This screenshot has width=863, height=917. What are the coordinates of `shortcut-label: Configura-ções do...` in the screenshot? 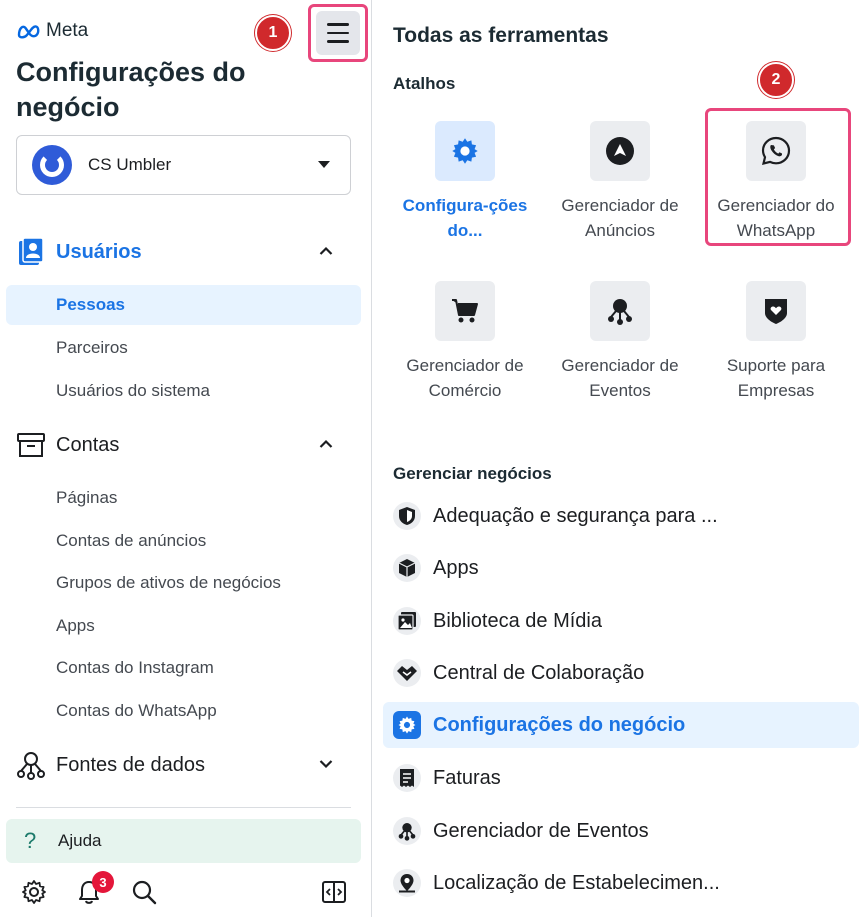 It's located at (465, 218).